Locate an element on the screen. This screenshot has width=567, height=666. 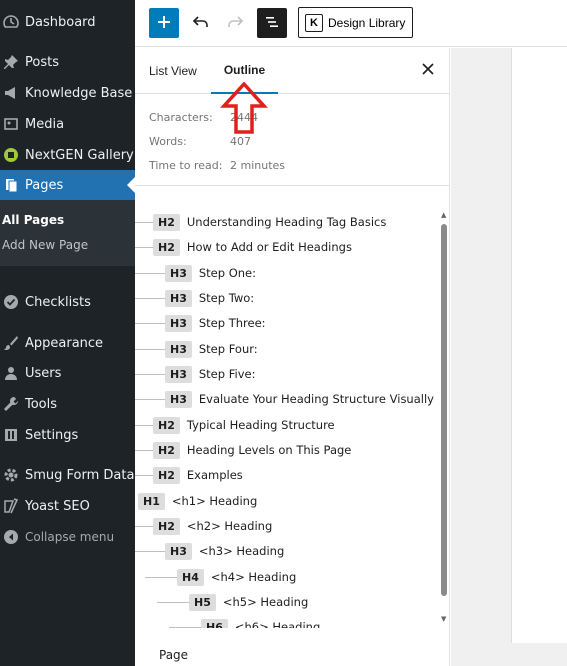
block-inserter-button is located at coordinates (164, 23).